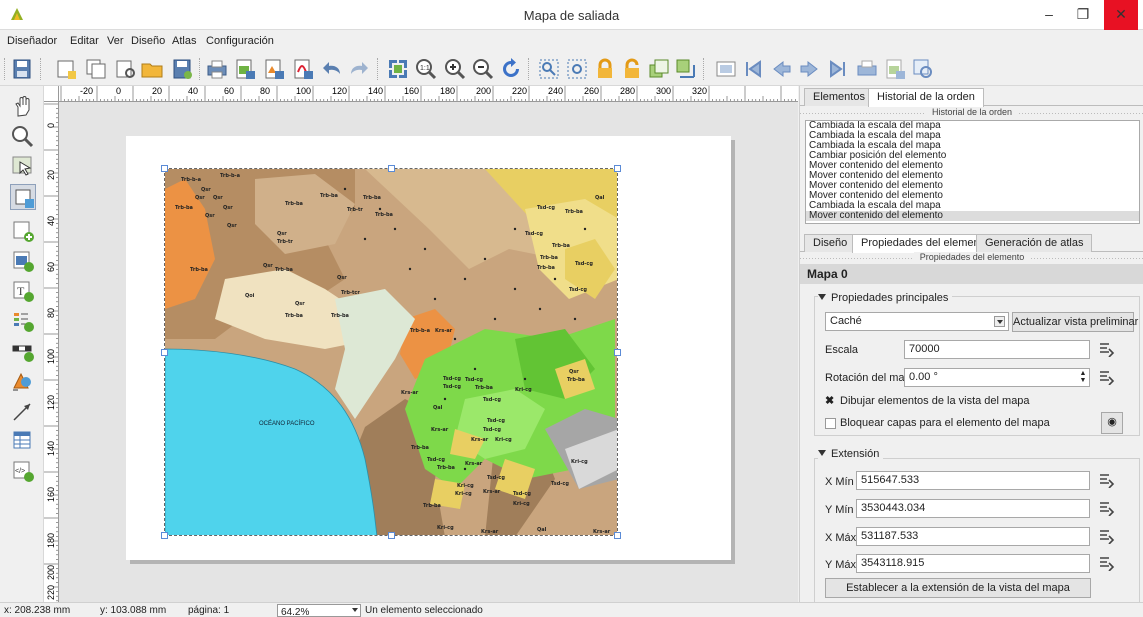  What do you see at coordinates (23, 441) in the screenshot?
I see `add-table-icon` at bounding box center [23, 441].